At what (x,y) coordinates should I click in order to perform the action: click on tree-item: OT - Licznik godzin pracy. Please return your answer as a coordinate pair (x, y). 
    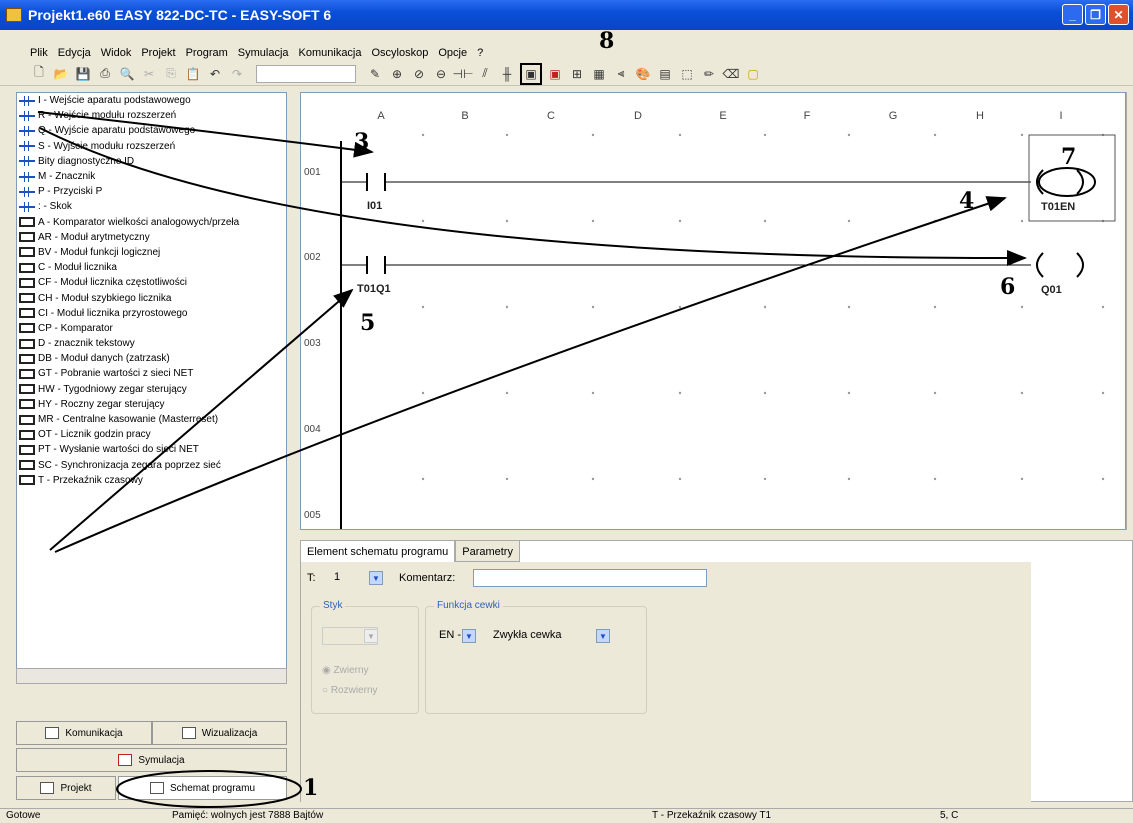
    Looking at the image, I should click on (151, 434).